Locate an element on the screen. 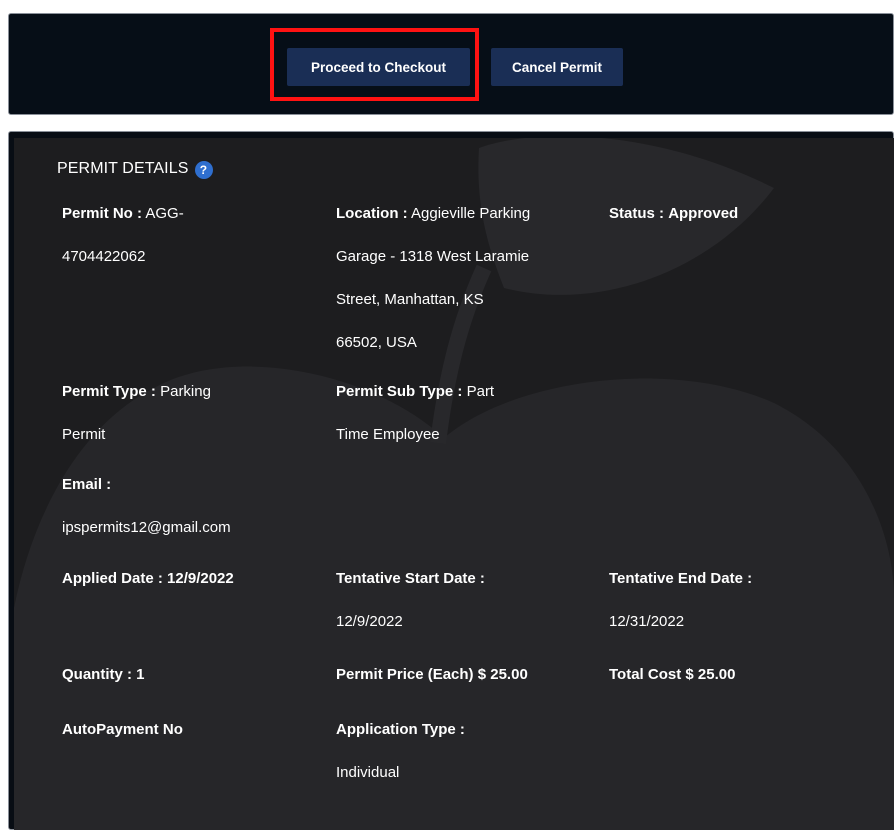  location-value-4: 66502, USA is located at coordinates (376, 342).